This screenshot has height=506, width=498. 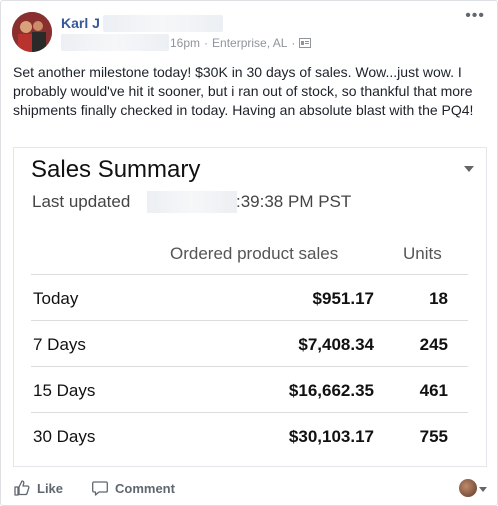 I want to click on author-avatar, so click(x=32, y=32).